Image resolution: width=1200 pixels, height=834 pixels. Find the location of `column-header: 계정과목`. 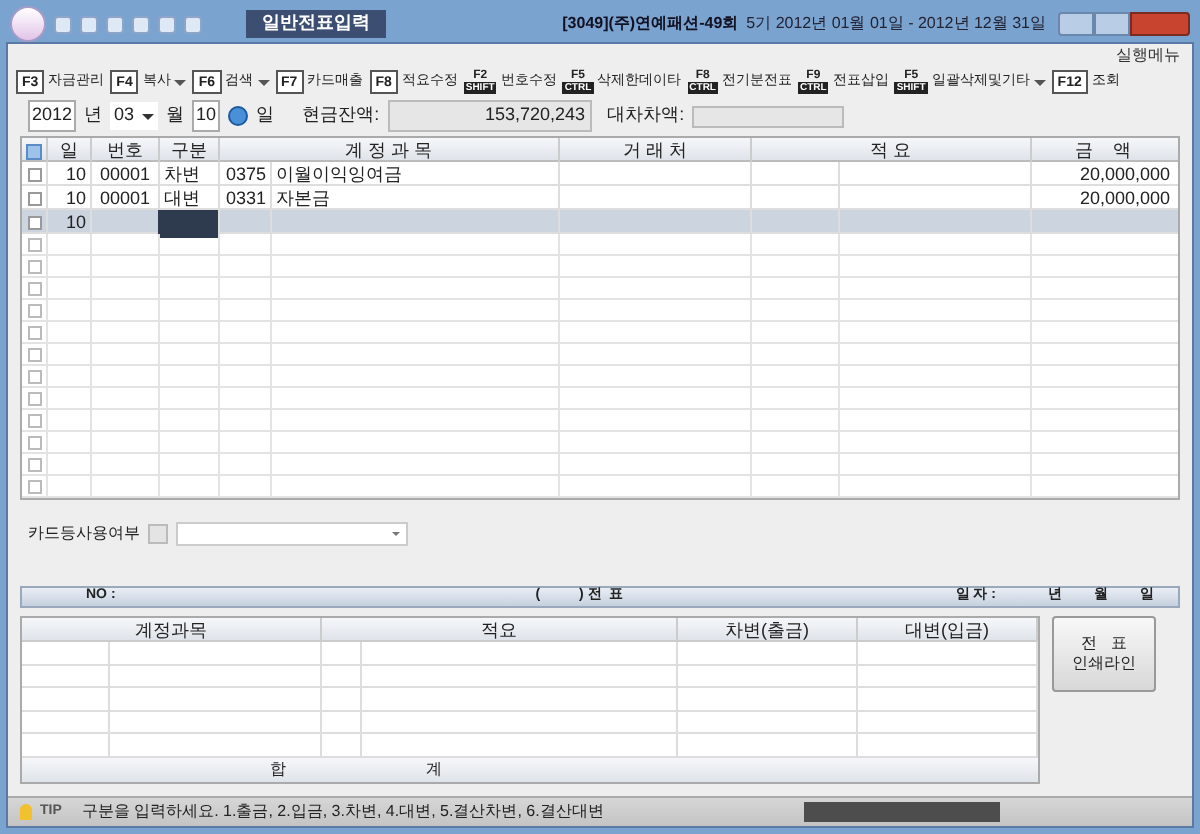

column-header: 계정과목 is located at coordinates (172, 631).